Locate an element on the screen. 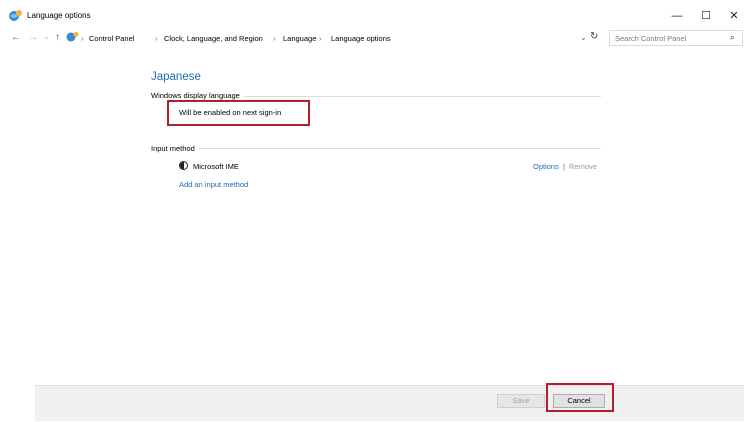  ime-icon is located at coordinates (183, 165).